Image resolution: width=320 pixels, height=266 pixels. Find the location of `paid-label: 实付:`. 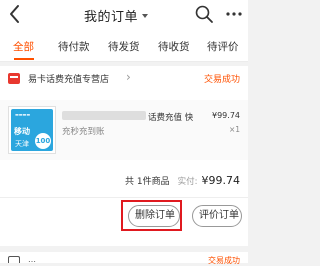

paid-label: 实付: is located at coordinates (187, 182).